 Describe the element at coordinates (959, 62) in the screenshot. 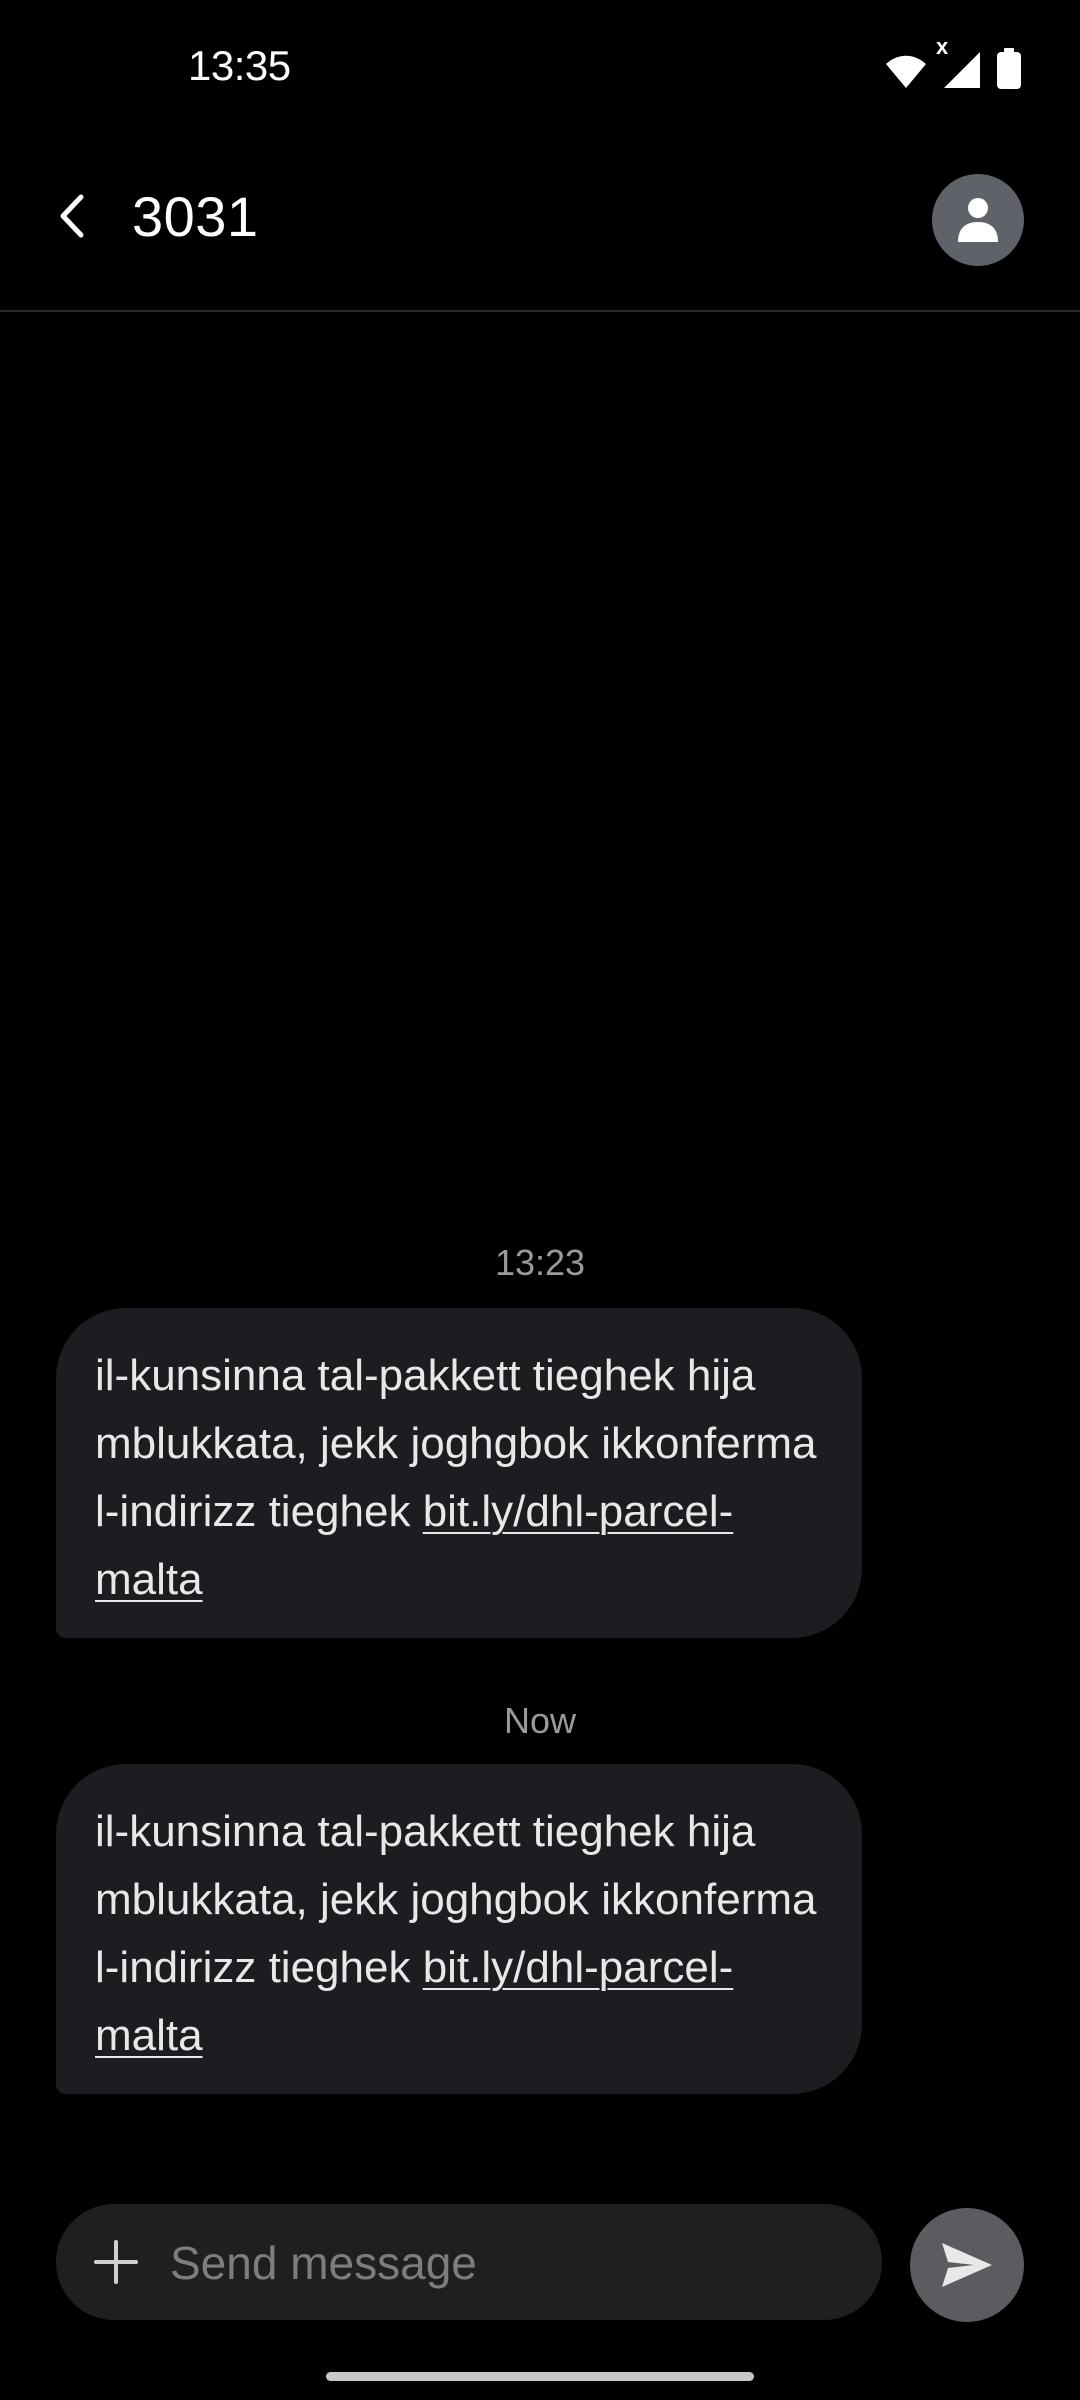

I see `signal-icon: x` at that location.